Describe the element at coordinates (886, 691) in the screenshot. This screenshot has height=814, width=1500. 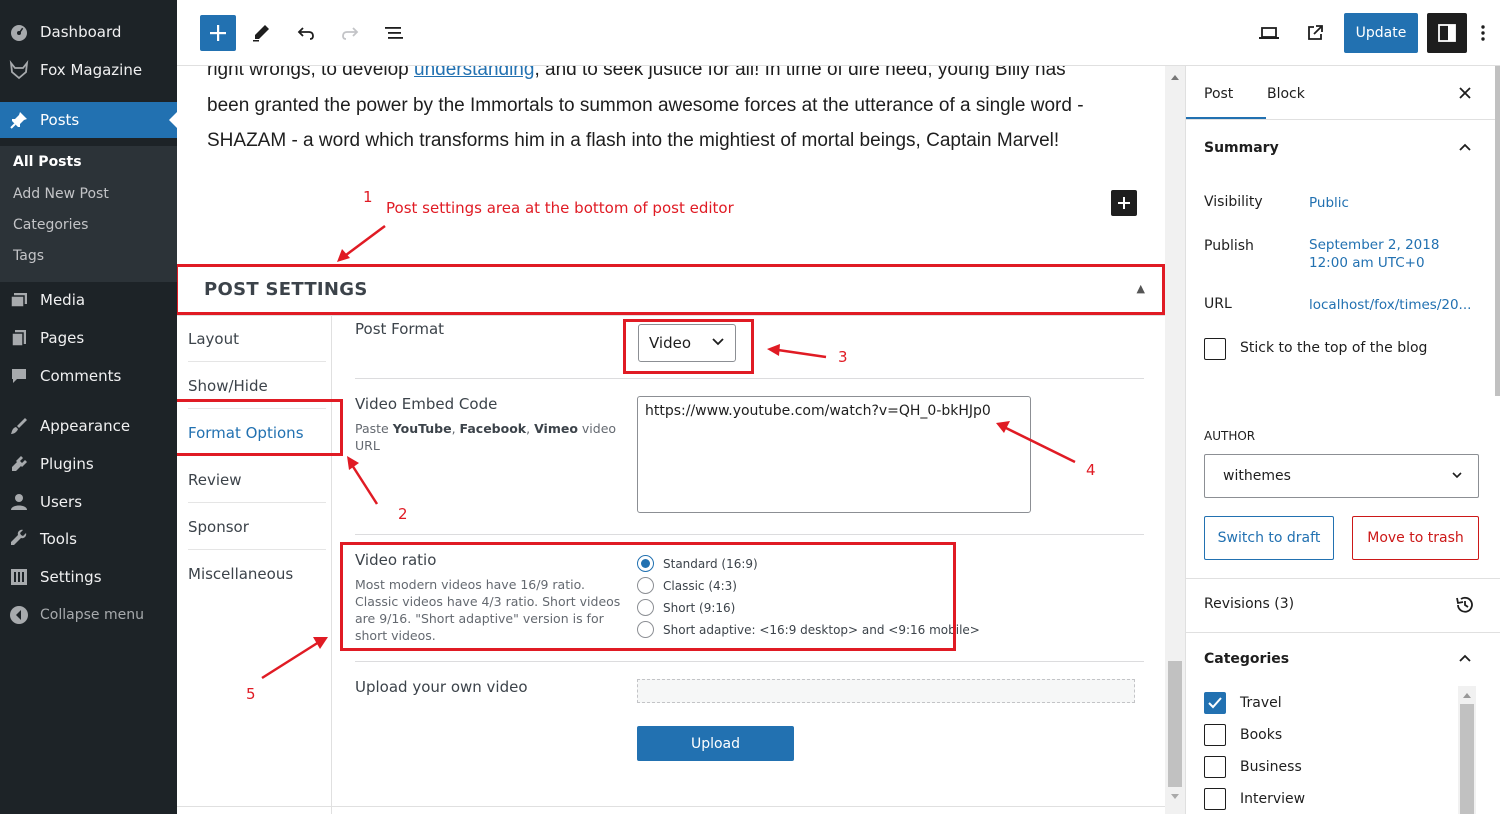
I see `upload-video-field` at that location.